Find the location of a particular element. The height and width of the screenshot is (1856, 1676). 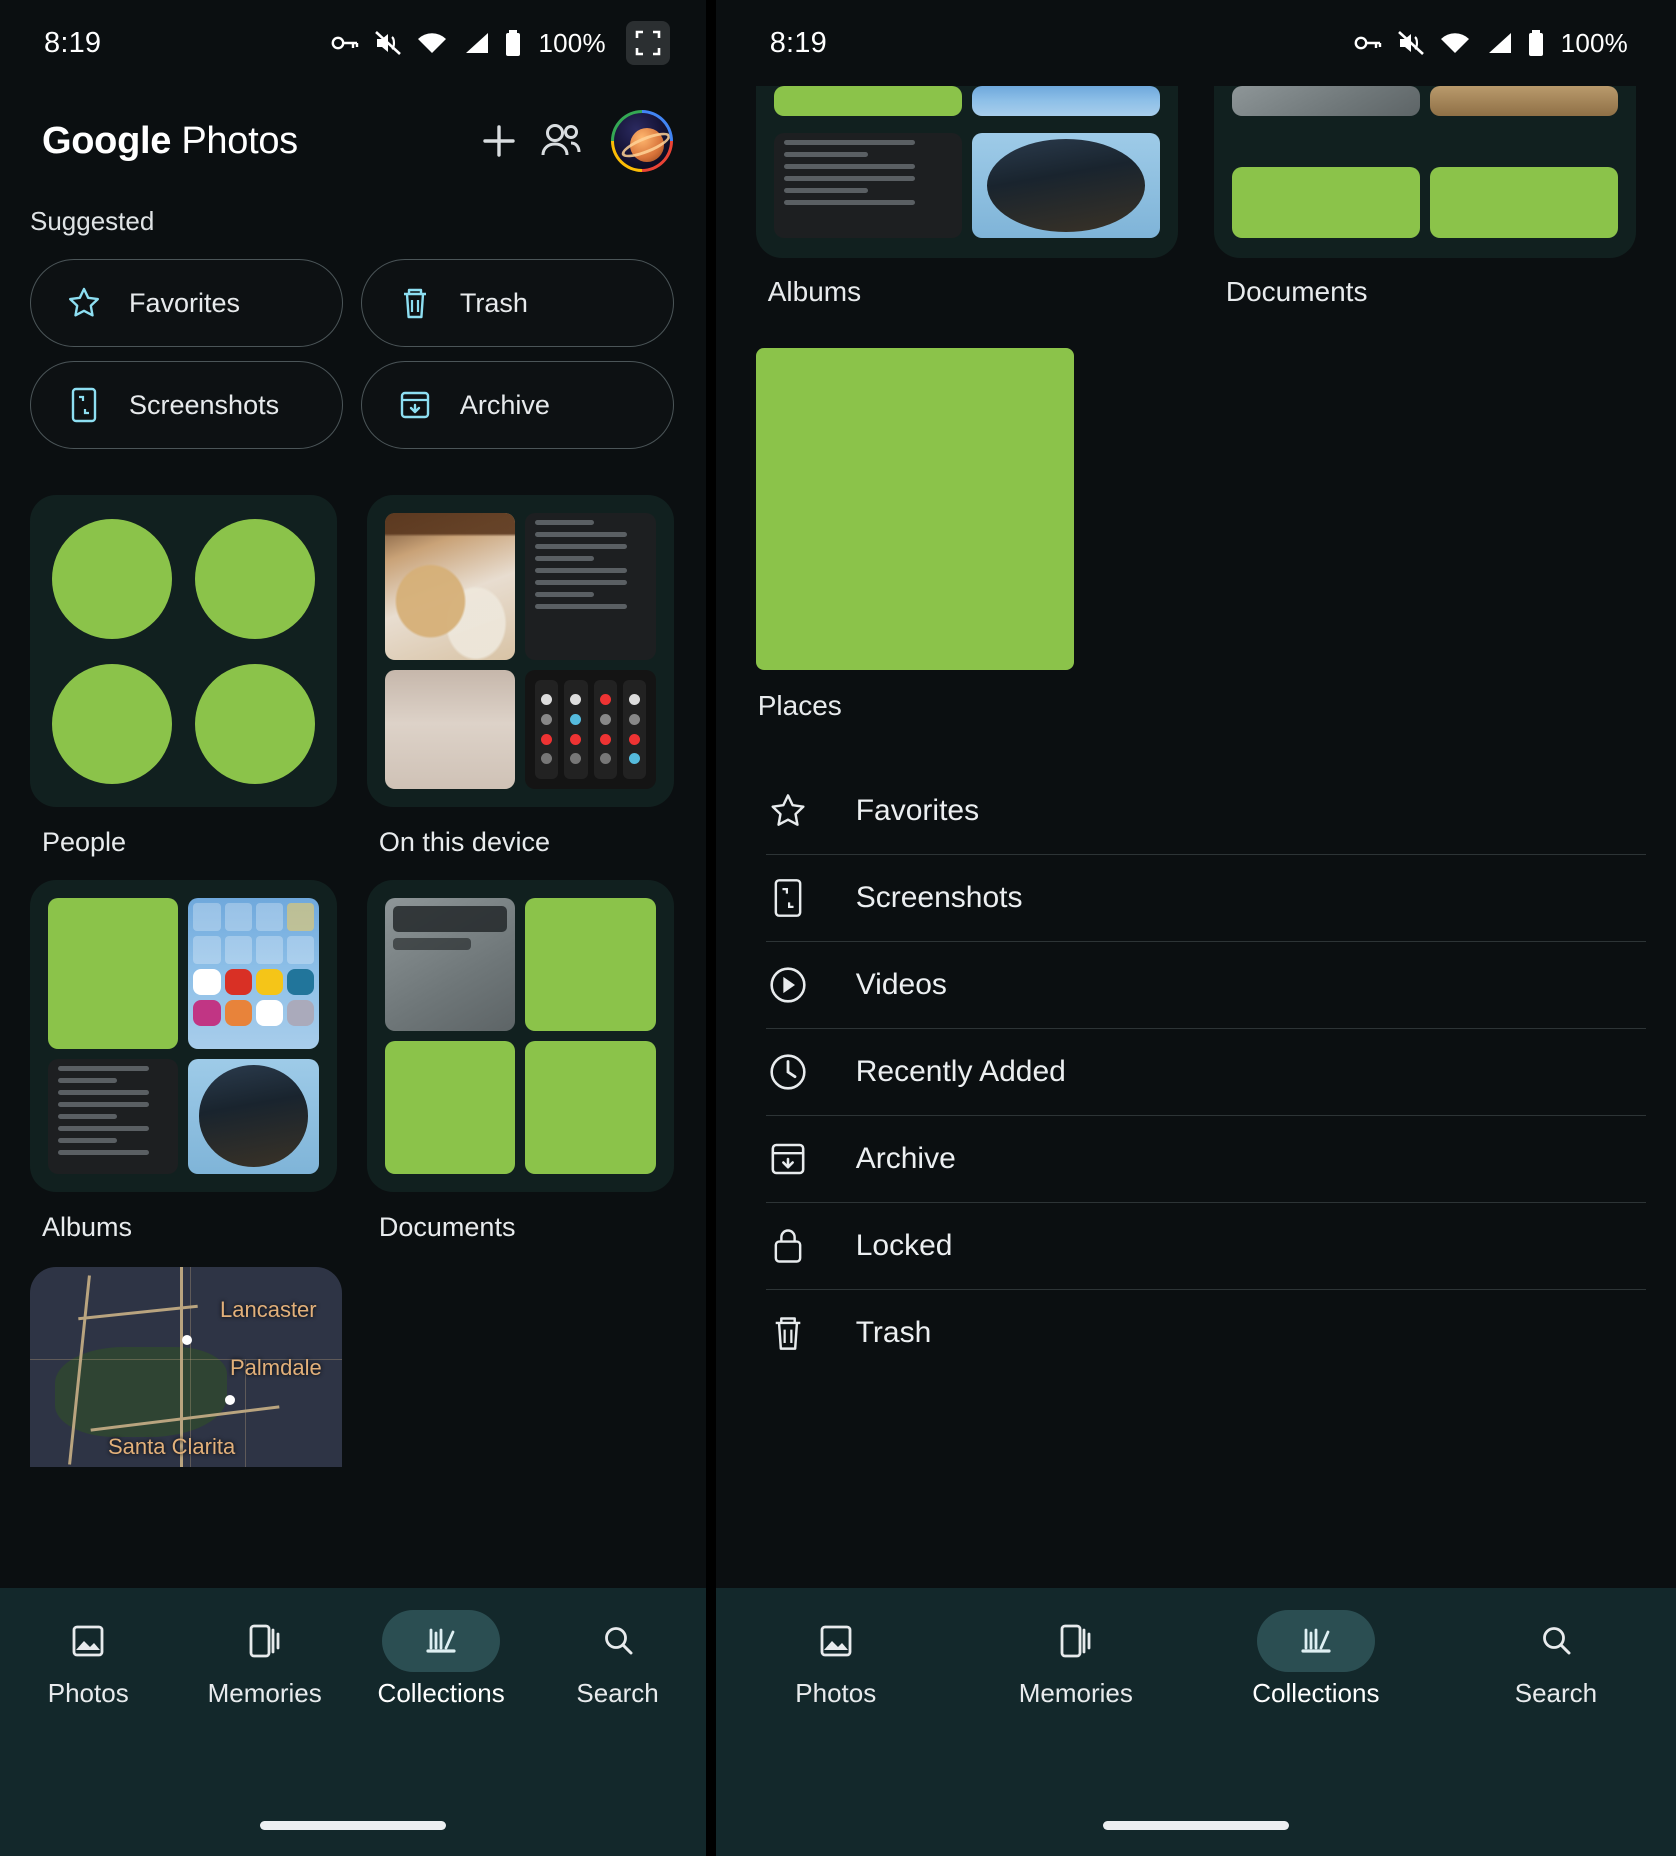

scrolled-tiles: Albums Documents is located at coordinates (1196, 197).